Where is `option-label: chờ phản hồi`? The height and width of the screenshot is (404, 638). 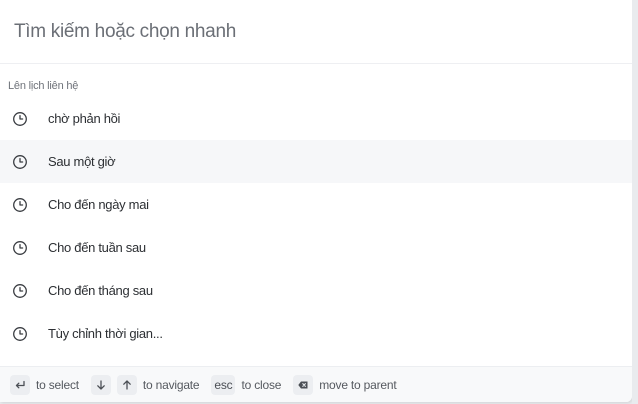 option-label: chờ phản hồi is located at coordinates (84, 118).